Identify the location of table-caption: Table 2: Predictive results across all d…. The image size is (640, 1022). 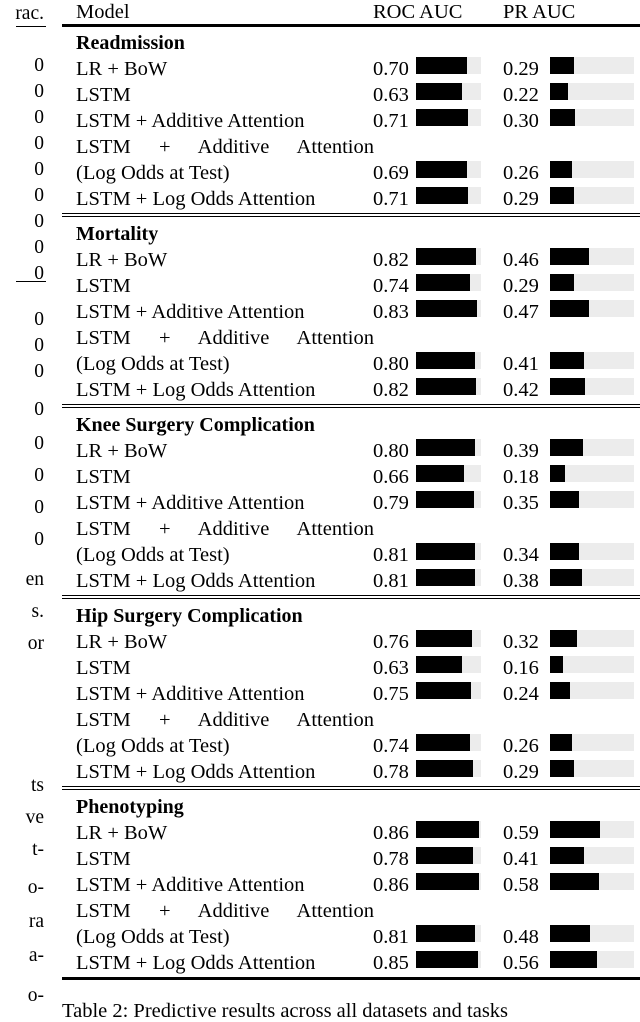
(285, 1011).